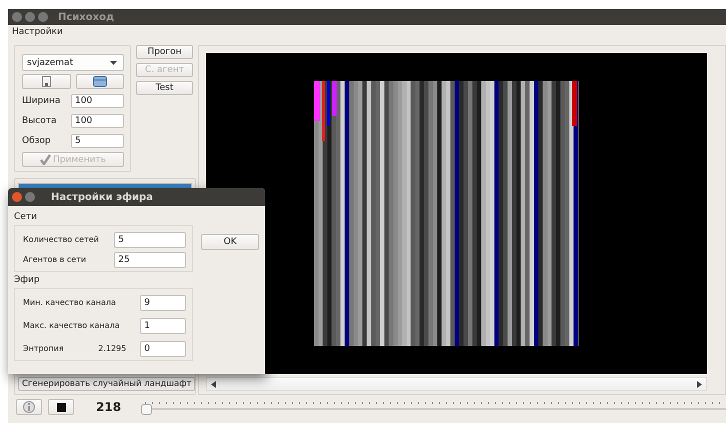  Describe the element at coordinates (39, 121) in the screenshot. I see `field-label: Высота` at that location.